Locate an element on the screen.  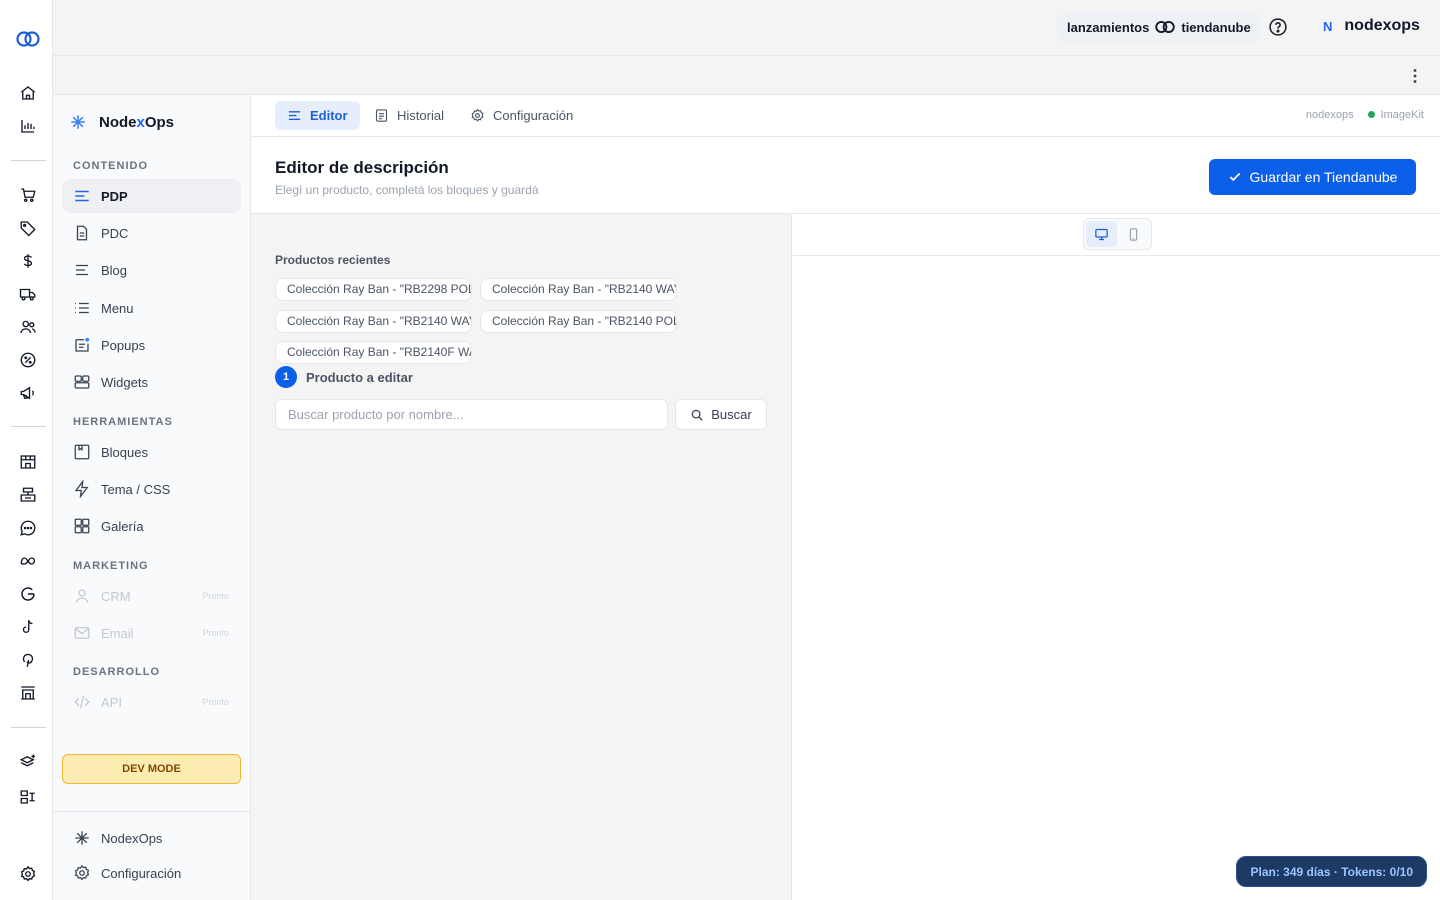
pinterest-icon is located at coordinates (28, 660).